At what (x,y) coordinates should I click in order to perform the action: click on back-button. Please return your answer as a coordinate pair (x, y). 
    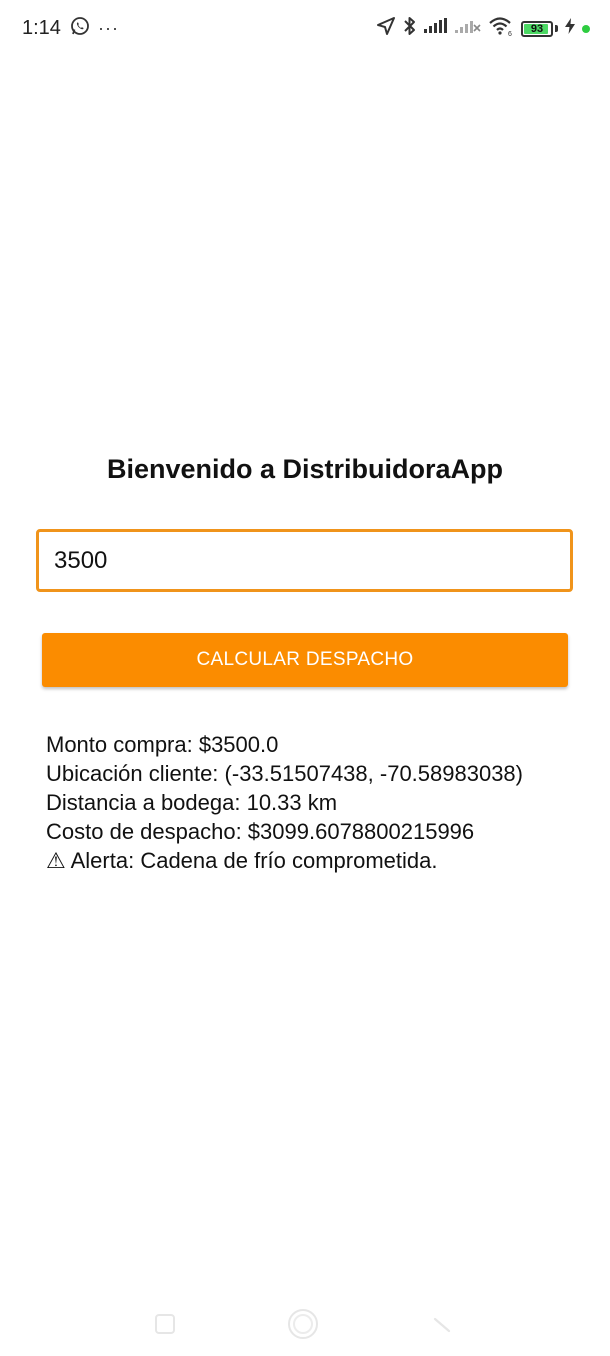
    Looking at the image, I should click on (442, 1324).